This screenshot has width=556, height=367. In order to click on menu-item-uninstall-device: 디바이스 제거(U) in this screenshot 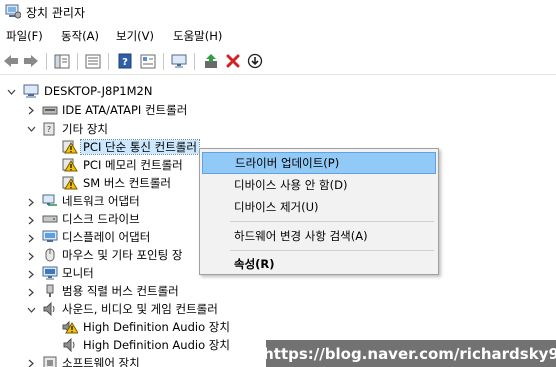, I will do `click(319, 207)`.